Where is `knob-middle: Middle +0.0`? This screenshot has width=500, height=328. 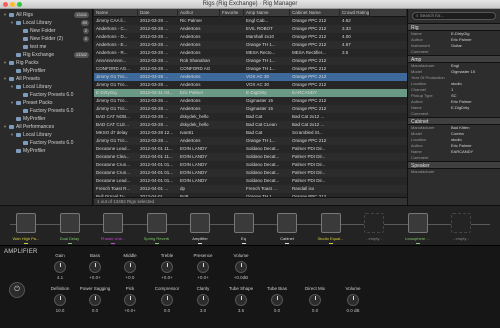 knob-middle: Middle +0.0 is located at coordinates (130, 270).